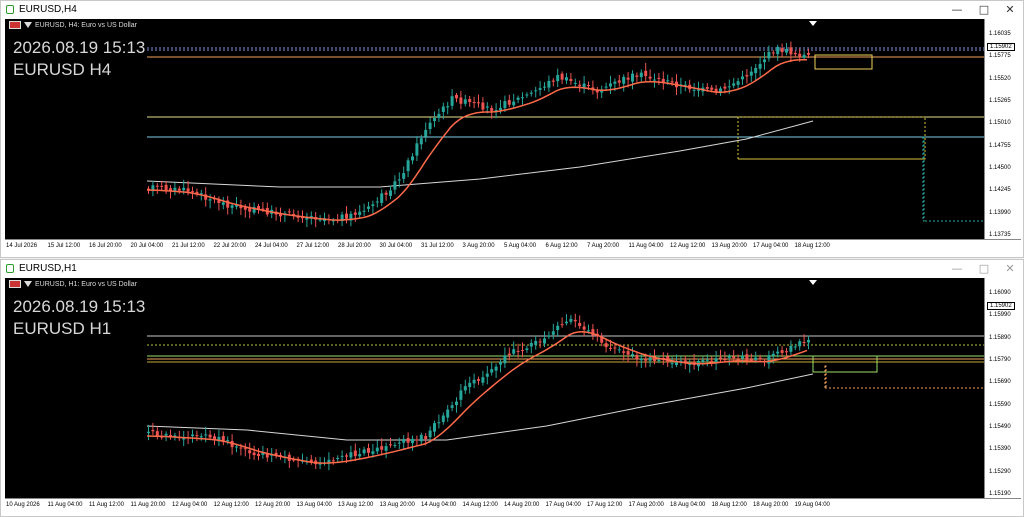 The height and width of the screenshot is (517, 1024). Describe the element at coordinates (480, 505) in the screenshot. I see `time-tick-label: 14 Aug 12:00` at that location.